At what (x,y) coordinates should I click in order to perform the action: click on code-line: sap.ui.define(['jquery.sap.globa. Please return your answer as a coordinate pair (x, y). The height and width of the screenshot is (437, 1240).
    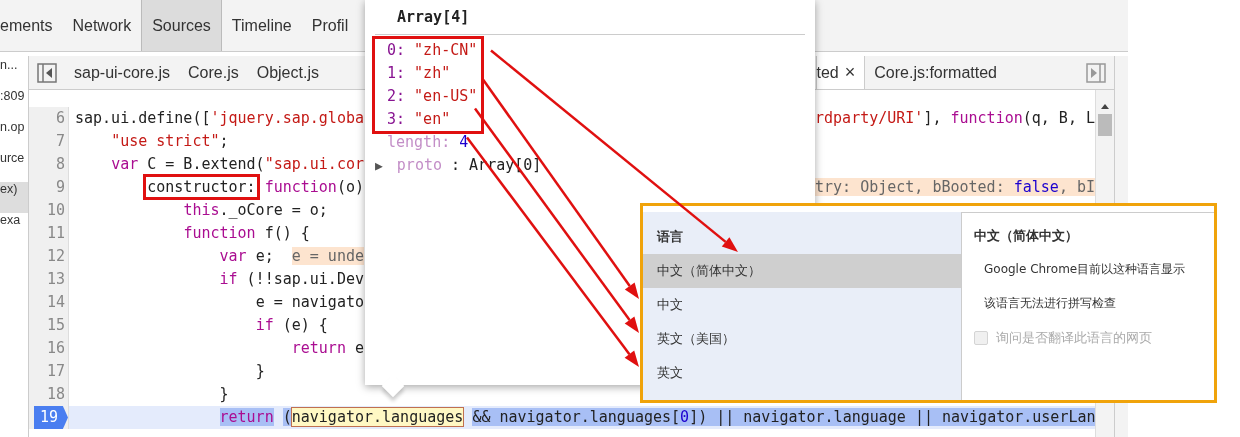
    Looking at the image, I should click on (219, 118).